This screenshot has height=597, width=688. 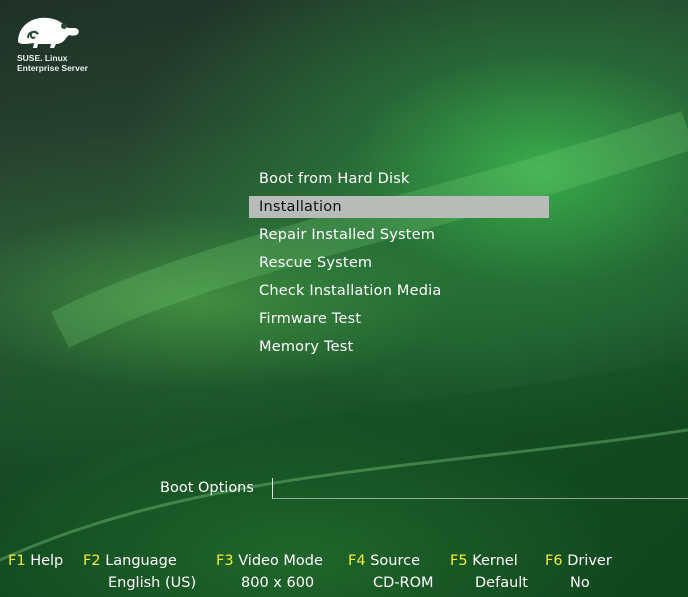 I want to click on fkey-key: F1, so click(x=17, y=561).